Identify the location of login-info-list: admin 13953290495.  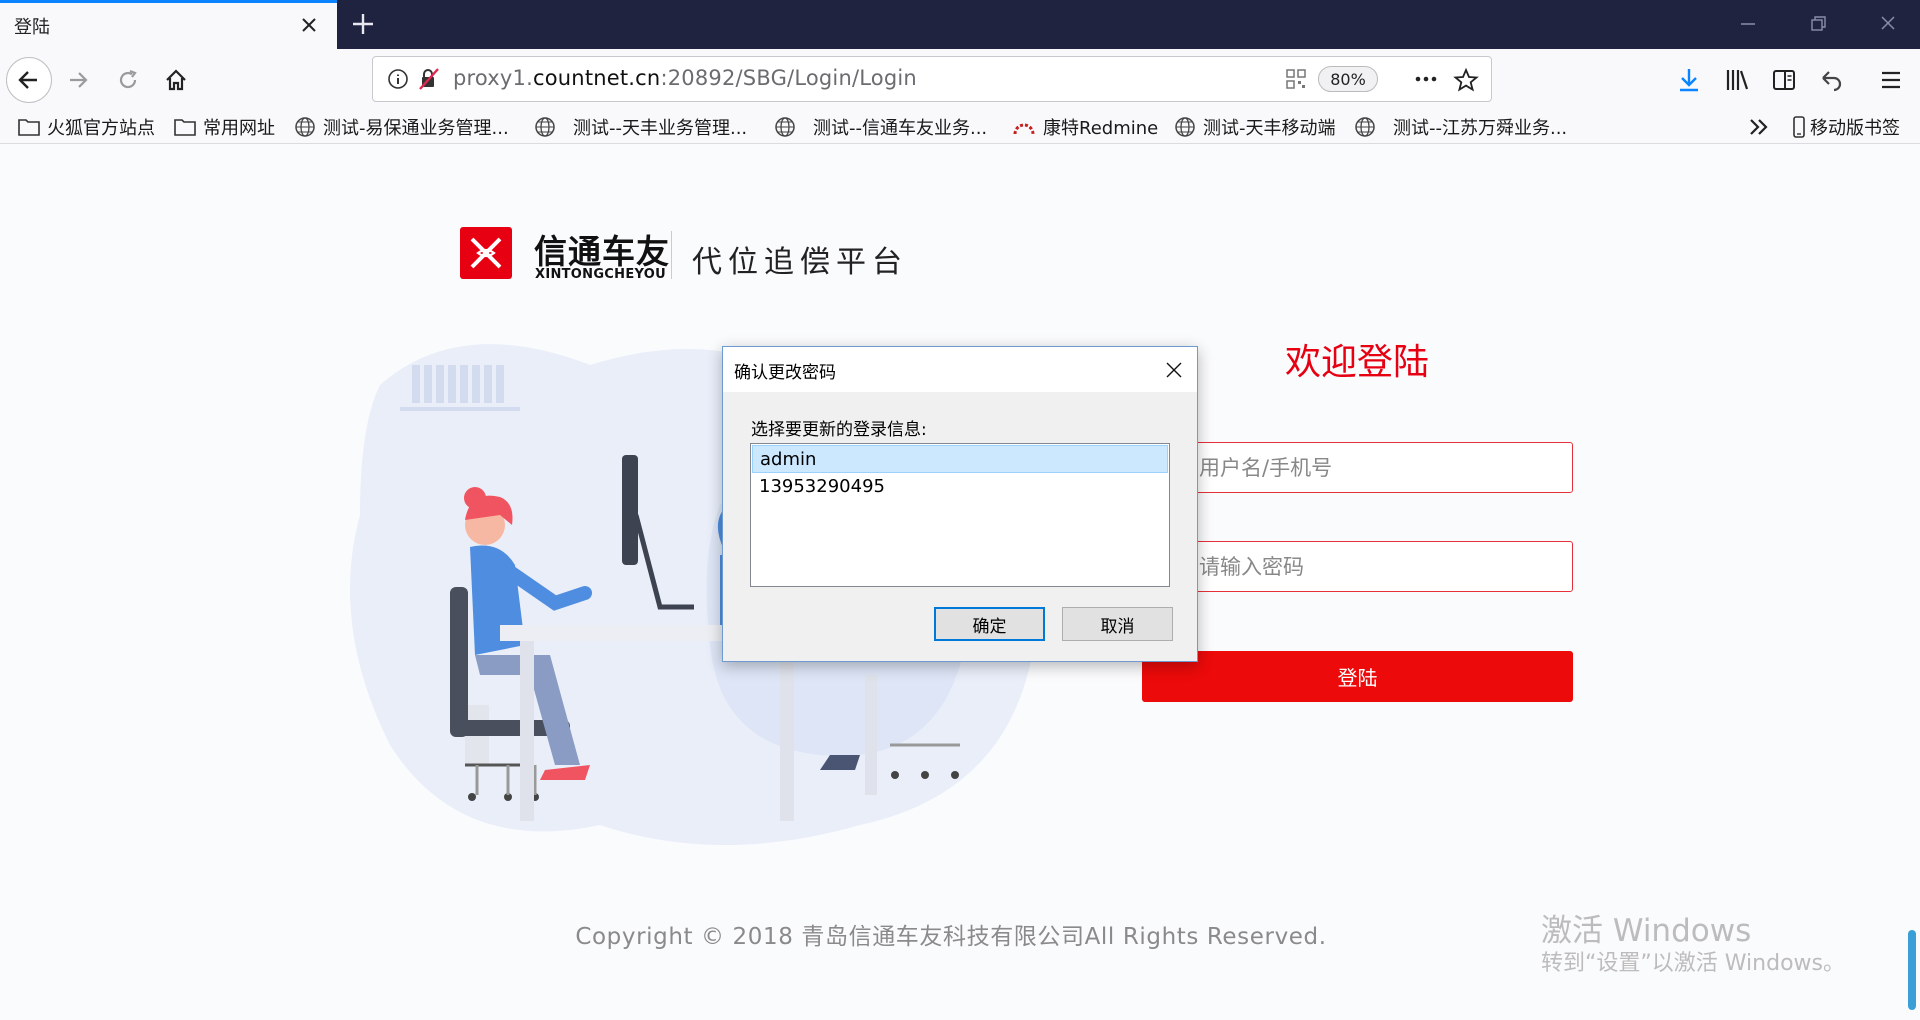
(960, 515).